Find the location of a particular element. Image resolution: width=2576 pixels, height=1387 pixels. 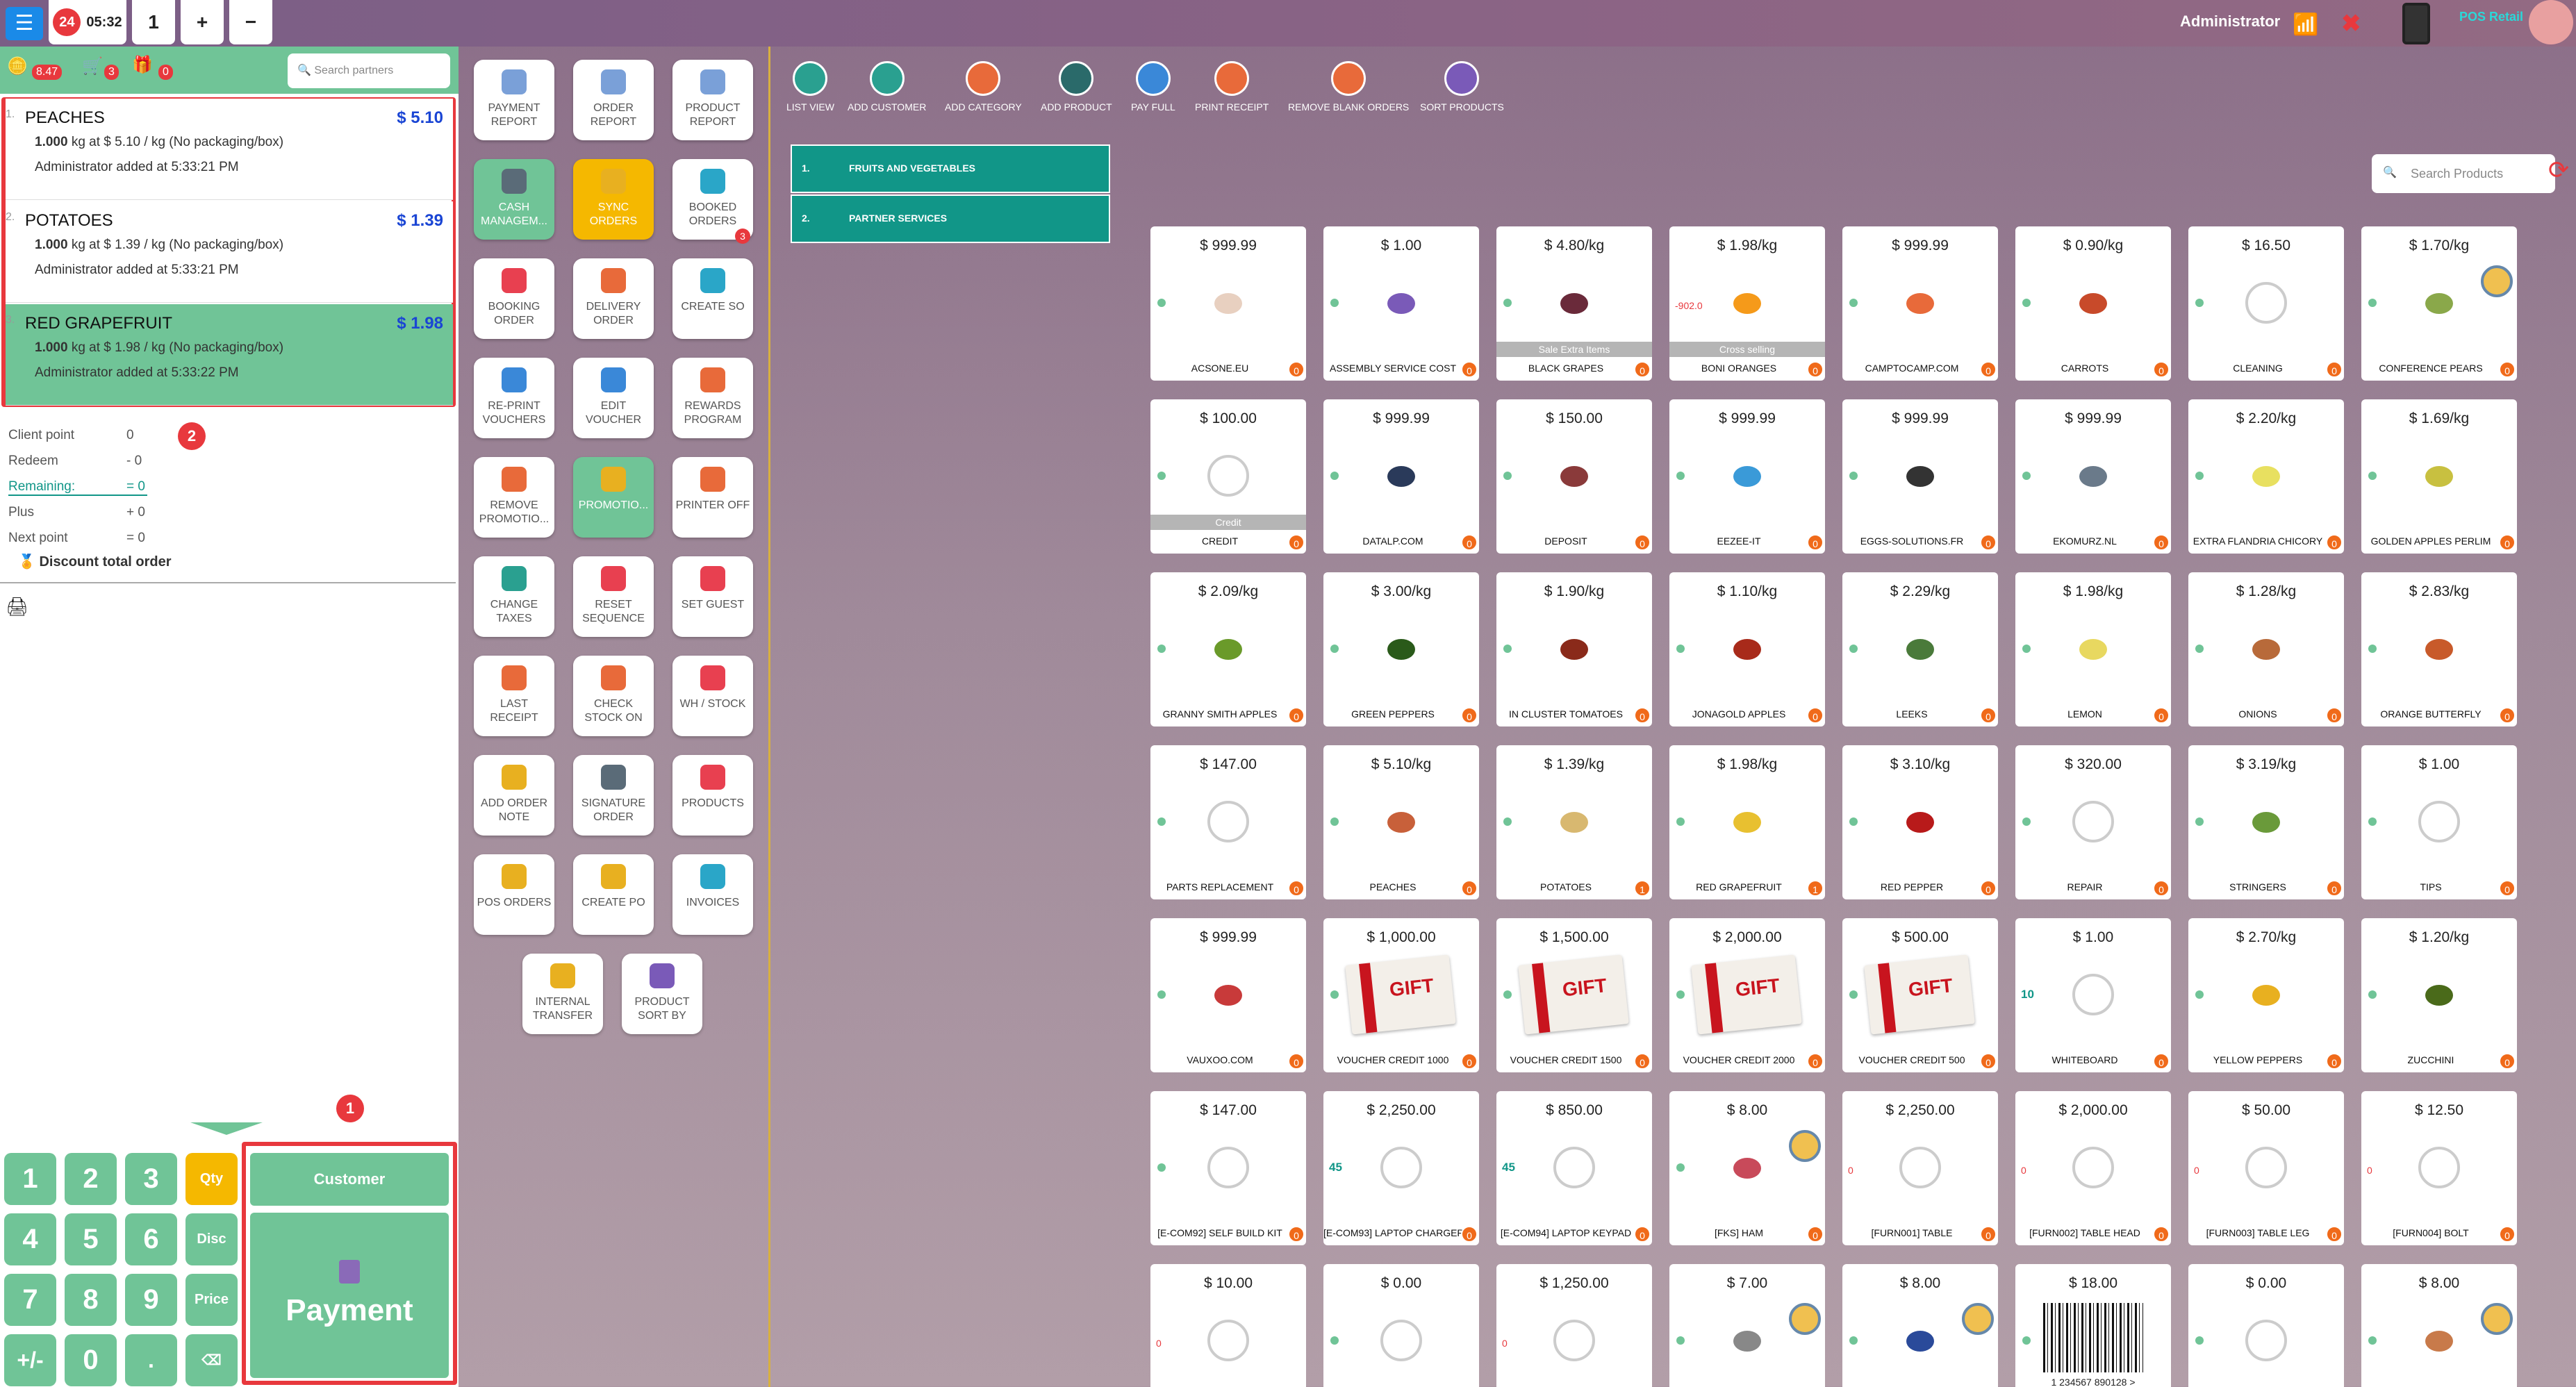

numpad-key: . is located at coordinates (151, 1360).